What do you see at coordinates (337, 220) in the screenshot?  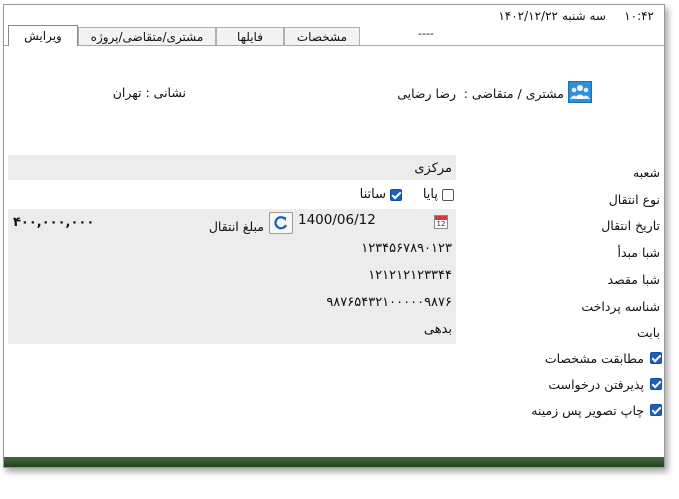 I see `transfer-date-input: 1400/06/12` at bounding box center [337, 220].